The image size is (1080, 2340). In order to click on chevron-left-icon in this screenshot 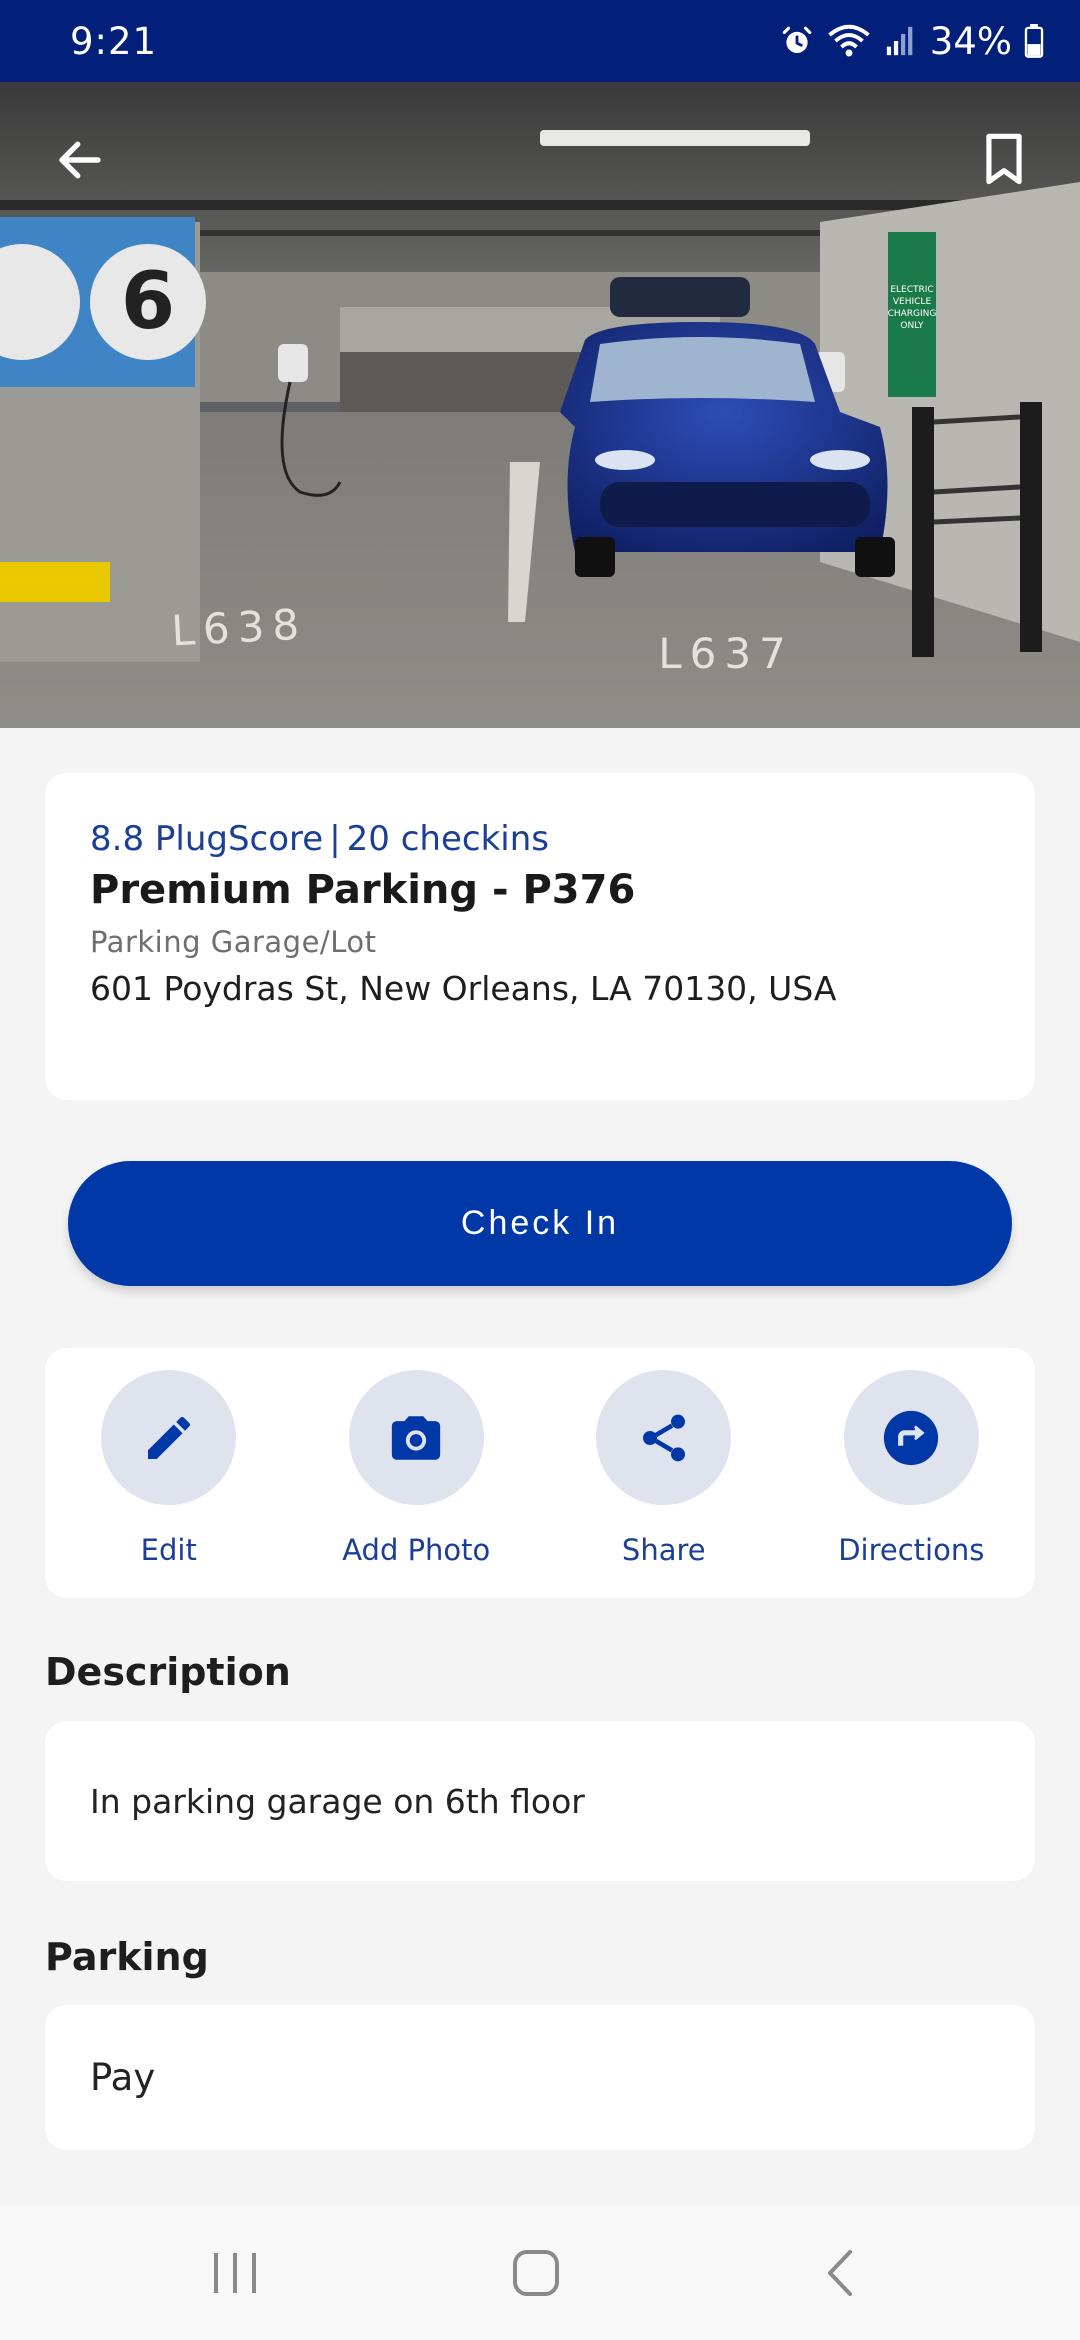, I will do `click(840, 2272)`.